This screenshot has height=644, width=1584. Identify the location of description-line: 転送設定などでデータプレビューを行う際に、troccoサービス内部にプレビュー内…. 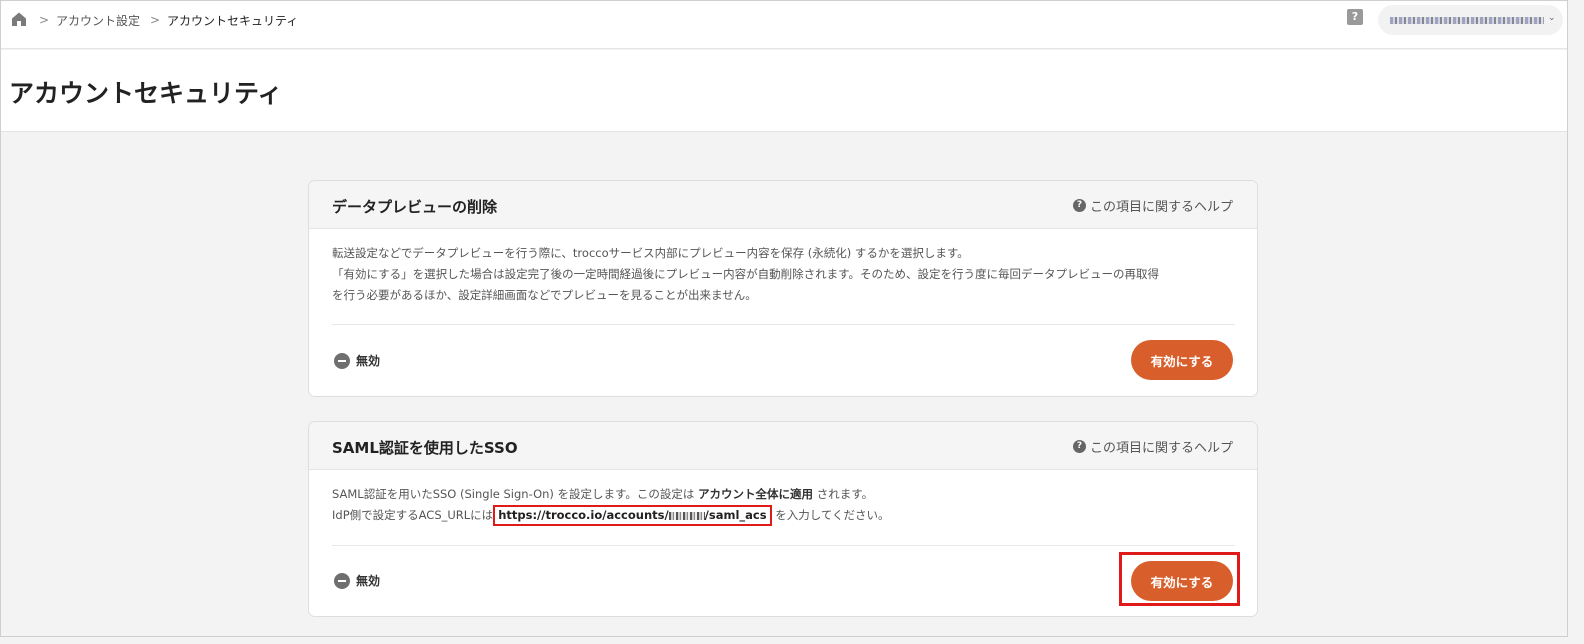
(650, 253).